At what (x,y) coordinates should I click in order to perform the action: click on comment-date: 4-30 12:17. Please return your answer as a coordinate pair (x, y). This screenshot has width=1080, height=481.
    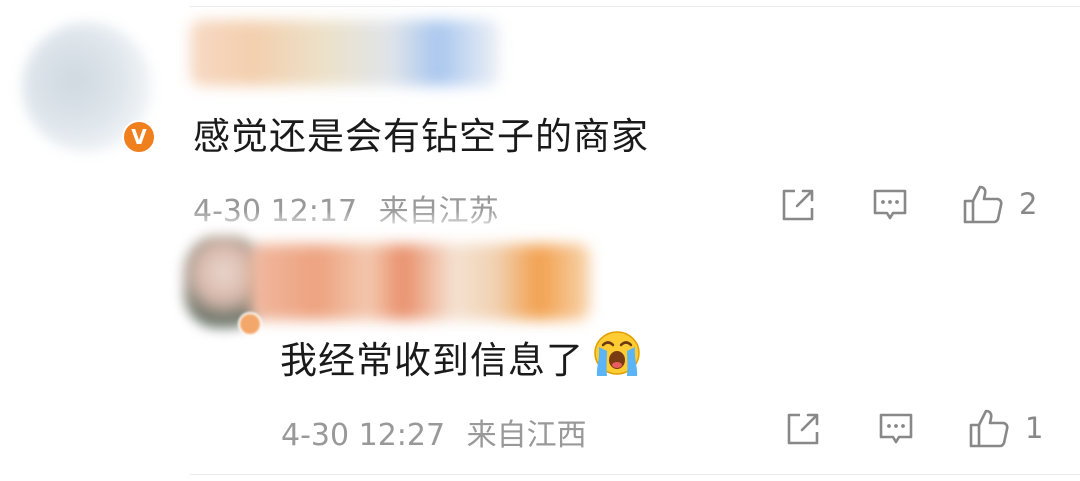
    Looking at the image, I should click on (275, 211).